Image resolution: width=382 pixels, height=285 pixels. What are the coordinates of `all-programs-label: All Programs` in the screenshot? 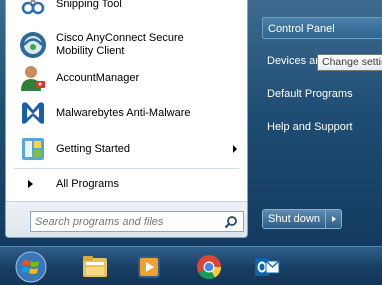 It's located at (87, 184).